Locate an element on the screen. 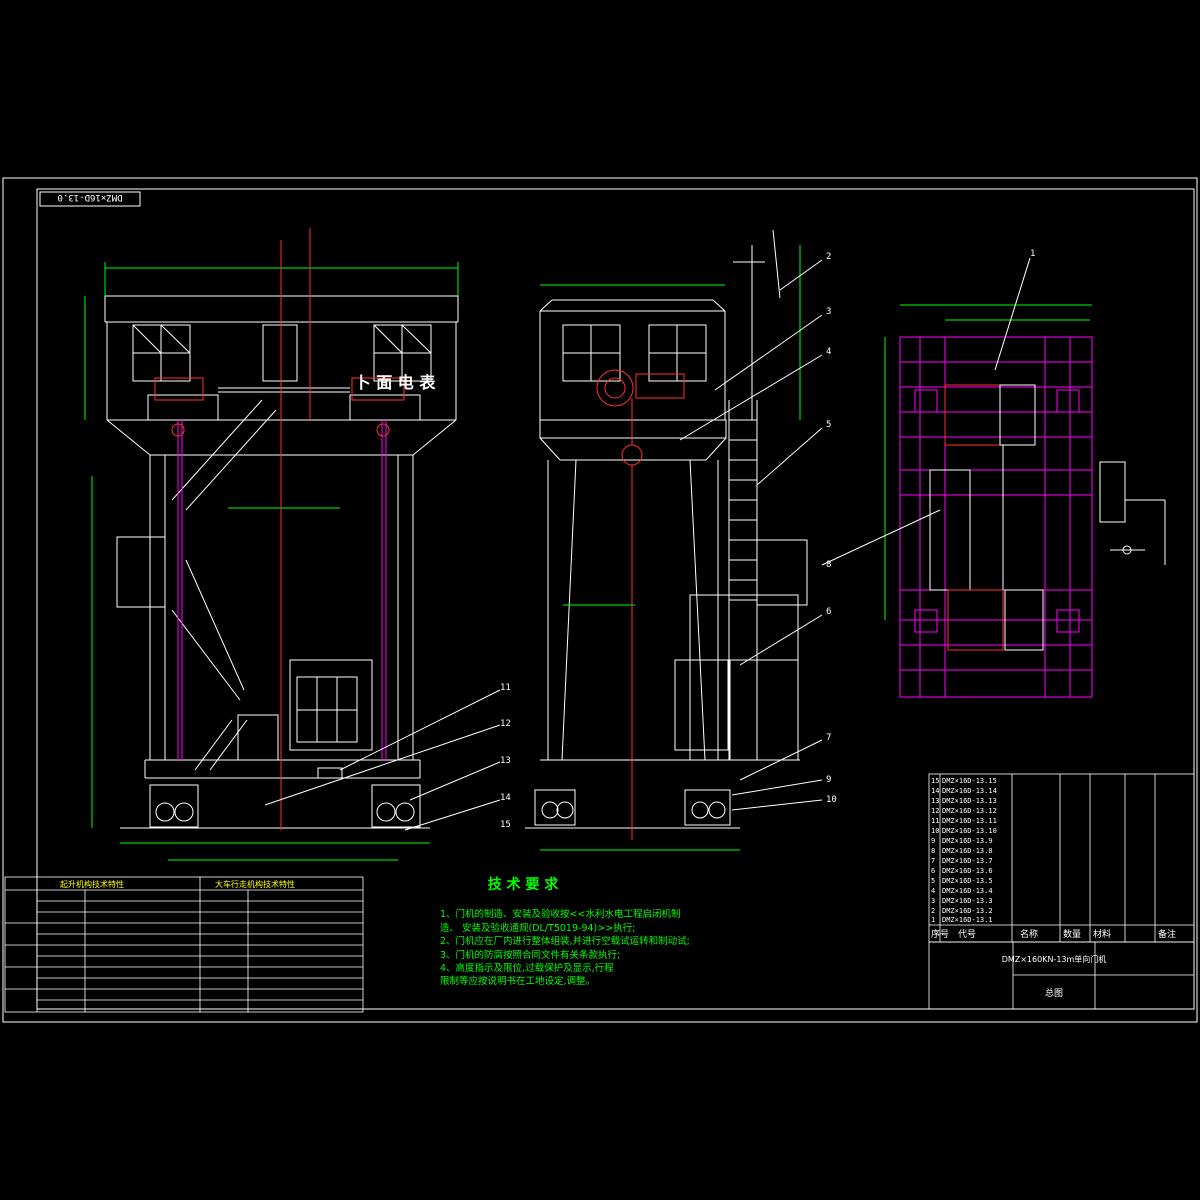 Image resolution: width=1200 pixels, height=1200 pixels. parts-row-no: 15 is located at coordinates (935, 781).